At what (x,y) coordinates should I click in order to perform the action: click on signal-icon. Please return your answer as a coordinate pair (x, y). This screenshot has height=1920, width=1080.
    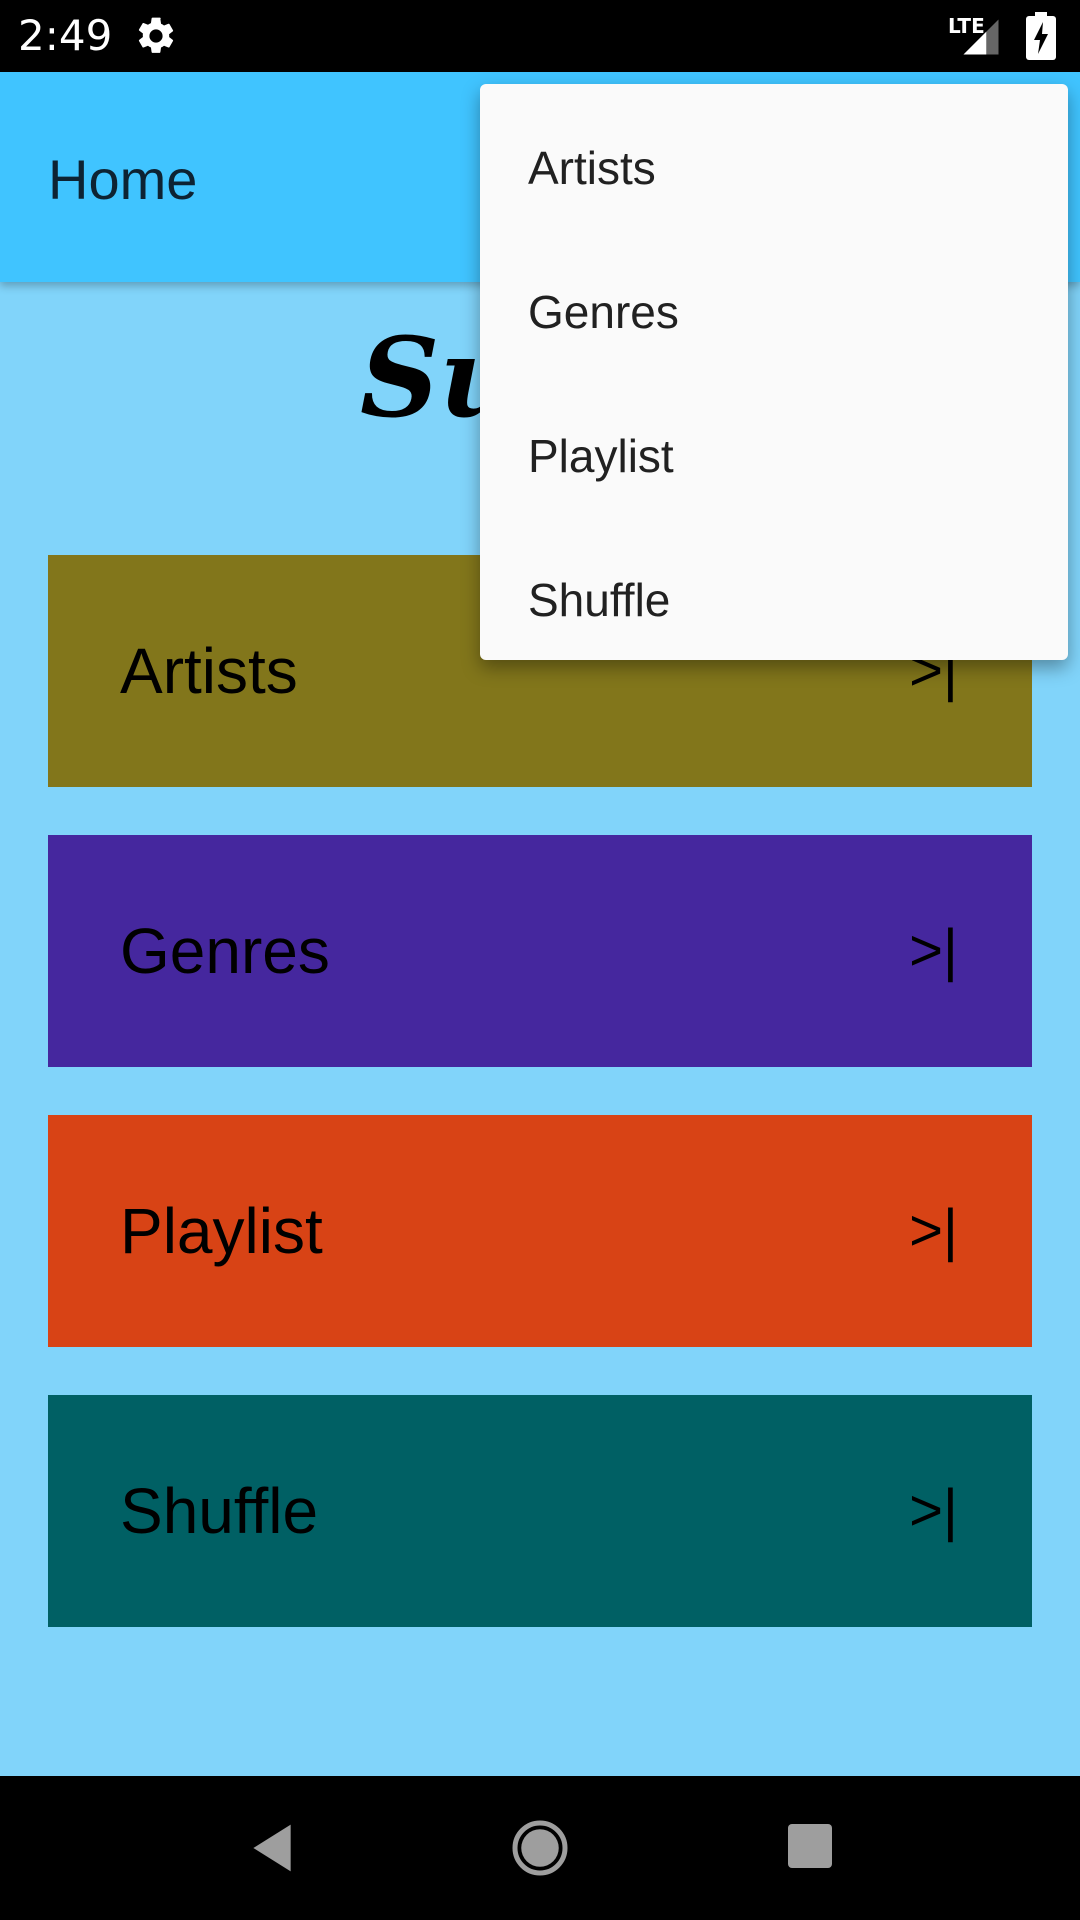
    Looking at the image, I should click on (981, 37).